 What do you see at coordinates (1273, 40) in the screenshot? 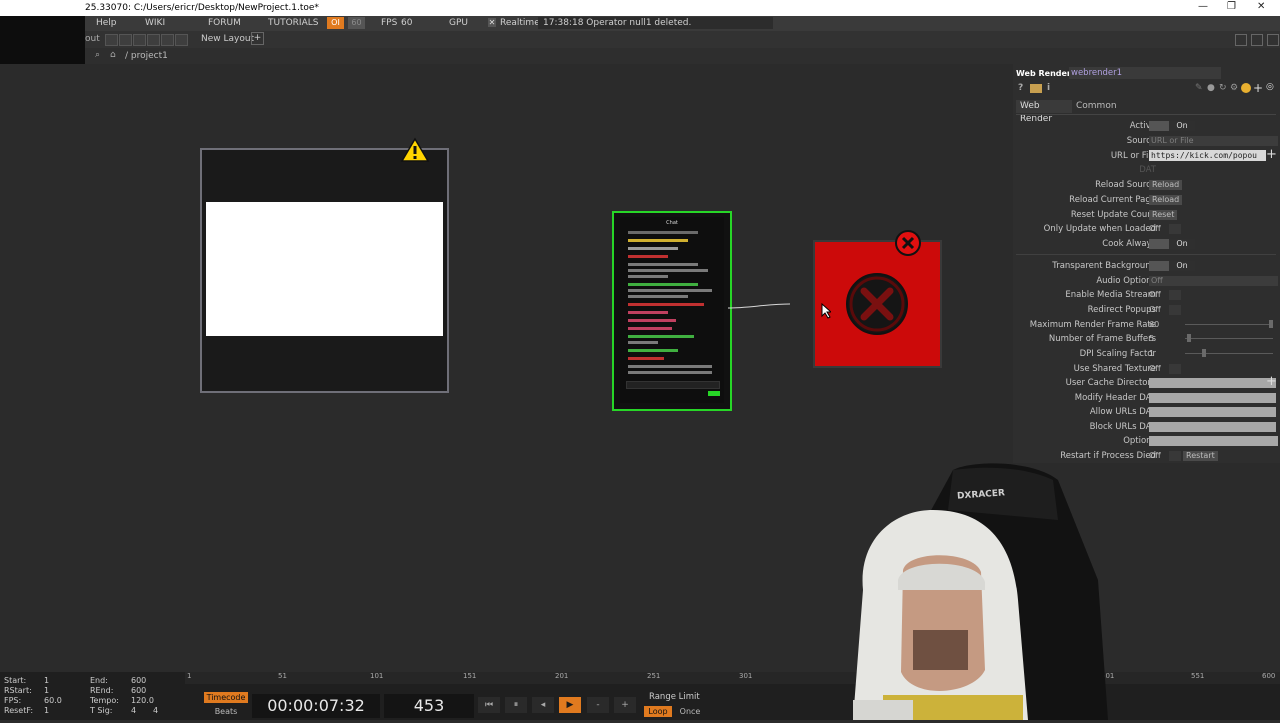
I see `pane-close-icon` at bounding box center [1273, 40].